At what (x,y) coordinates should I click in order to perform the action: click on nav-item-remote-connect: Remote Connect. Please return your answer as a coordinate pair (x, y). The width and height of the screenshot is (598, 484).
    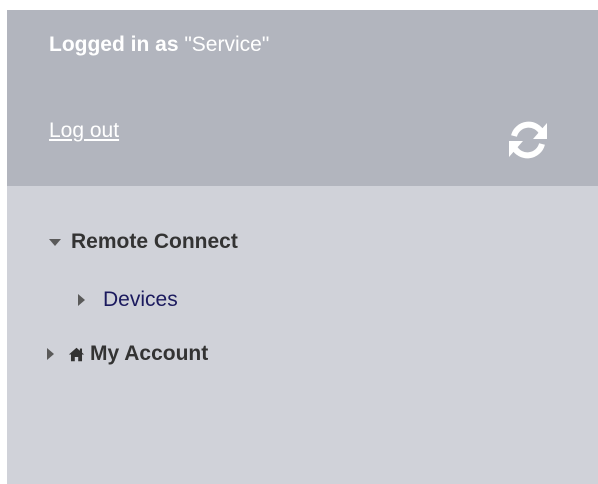
    Looking at the image, I should click on (143, 242).